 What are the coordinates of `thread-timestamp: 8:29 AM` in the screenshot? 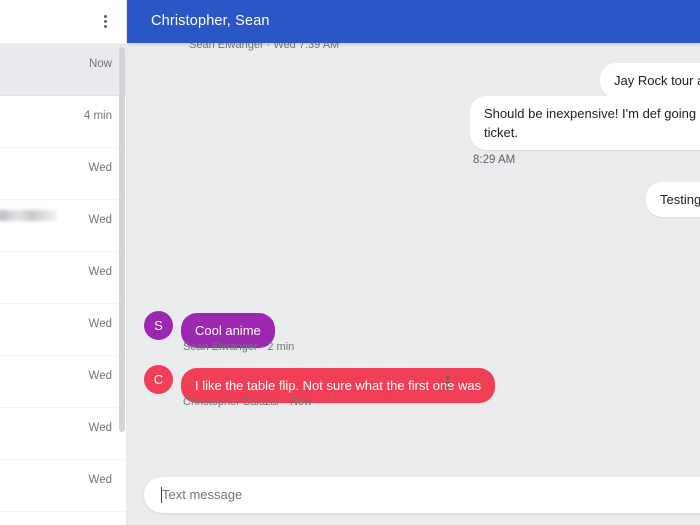 It's located at (494, 160).